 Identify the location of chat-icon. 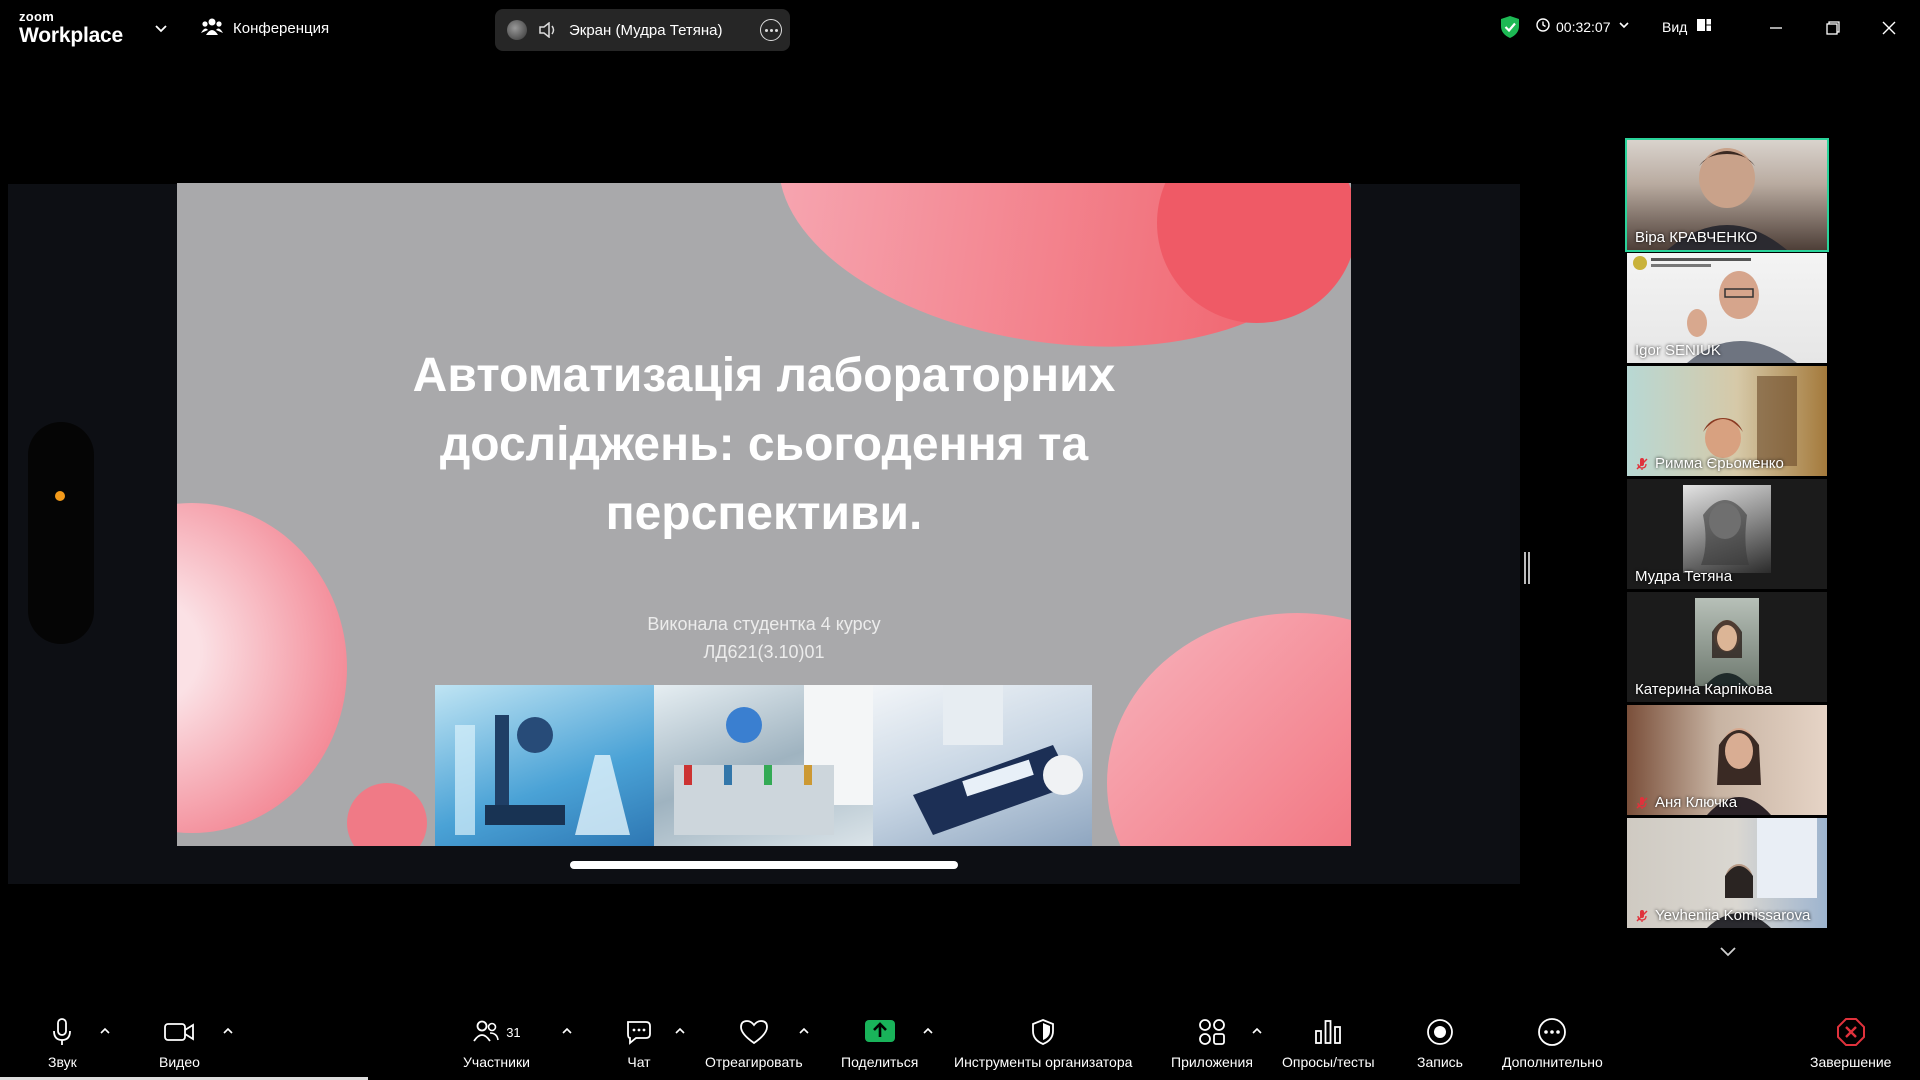
(639, 1032).